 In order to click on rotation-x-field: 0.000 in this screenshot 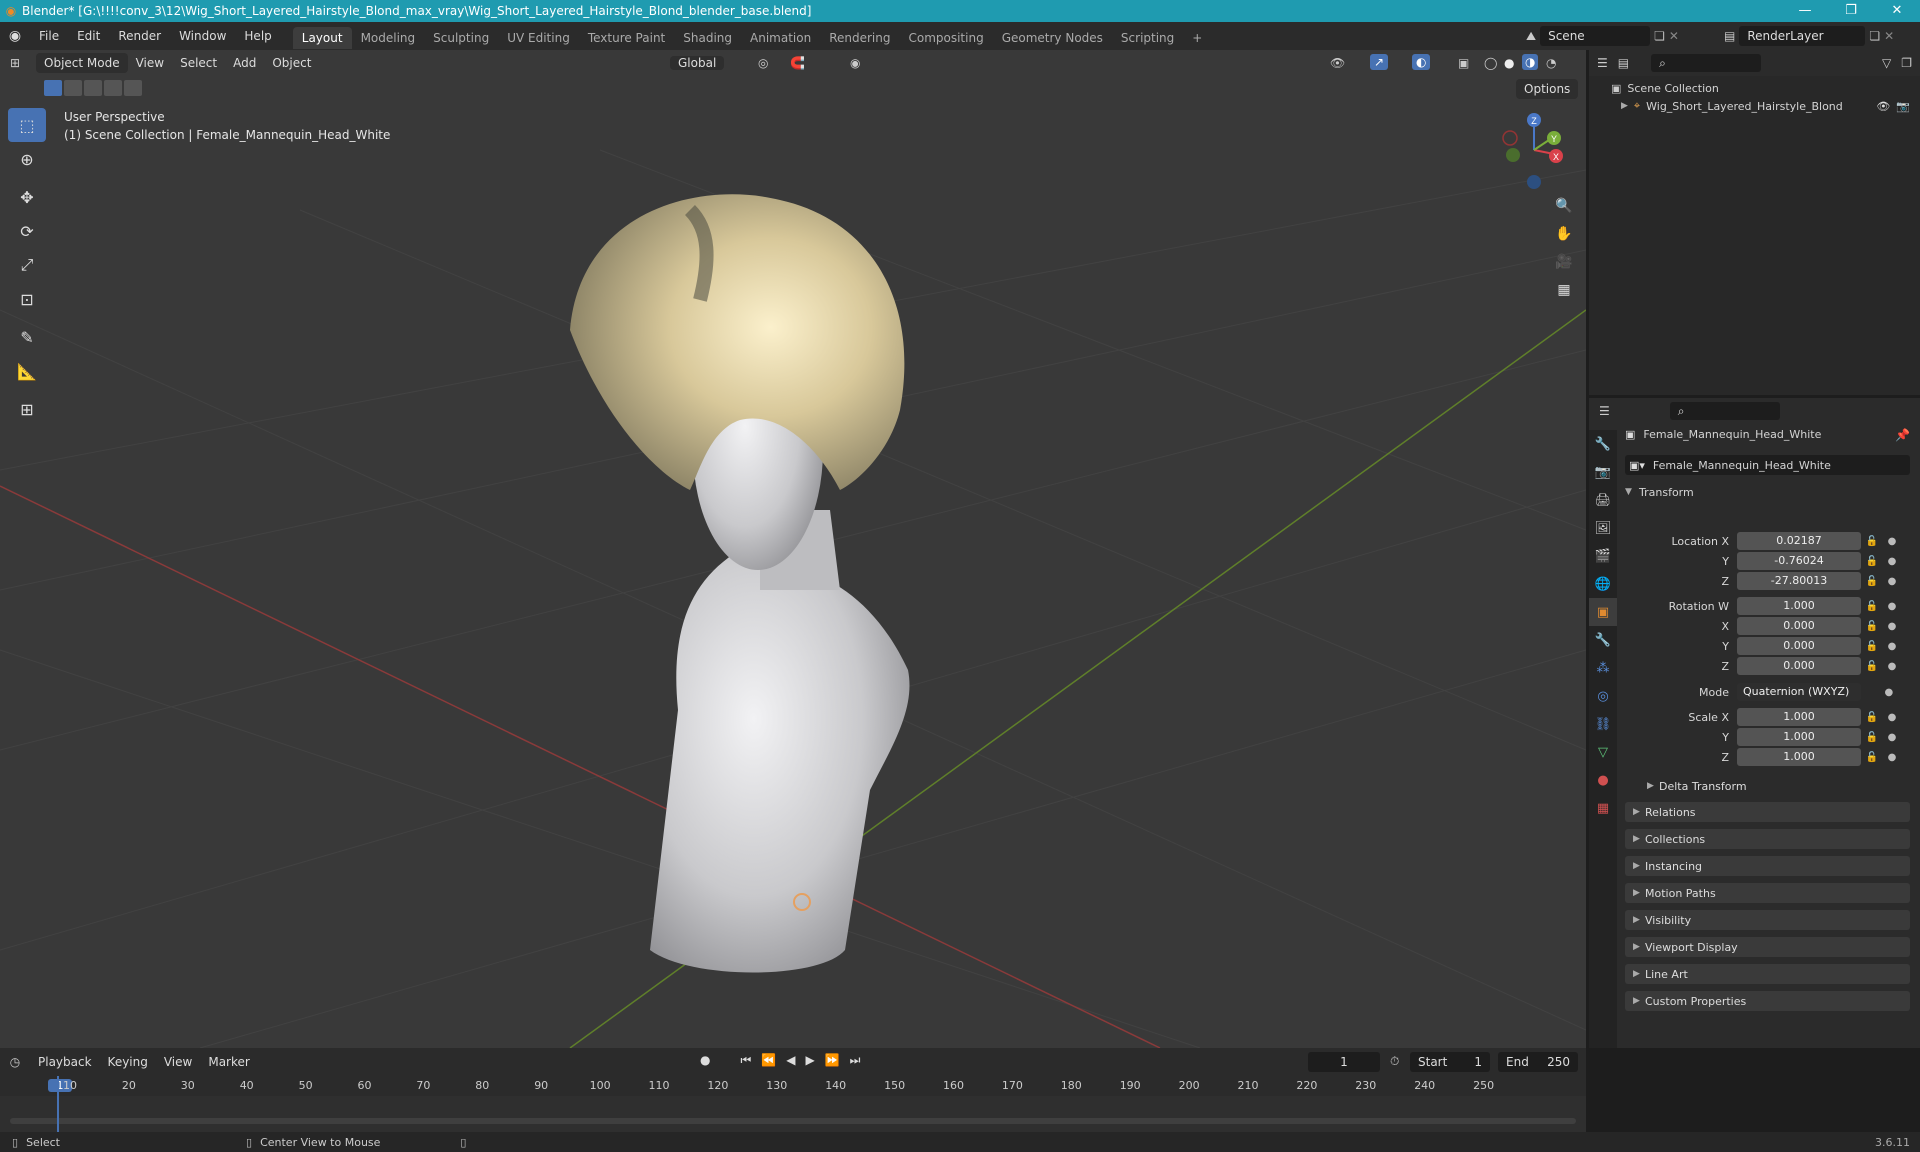, I will do `click(1799, 626)`.